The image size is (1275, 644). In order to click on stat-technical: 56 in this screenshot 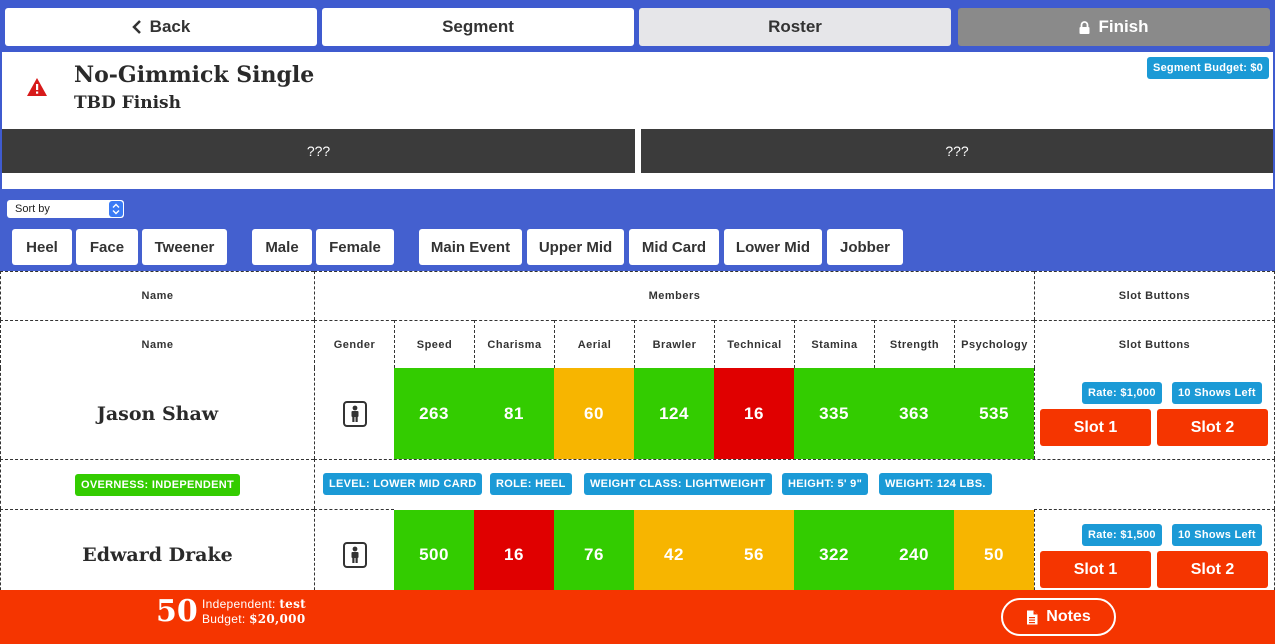, I will do `click(754, 550)`.